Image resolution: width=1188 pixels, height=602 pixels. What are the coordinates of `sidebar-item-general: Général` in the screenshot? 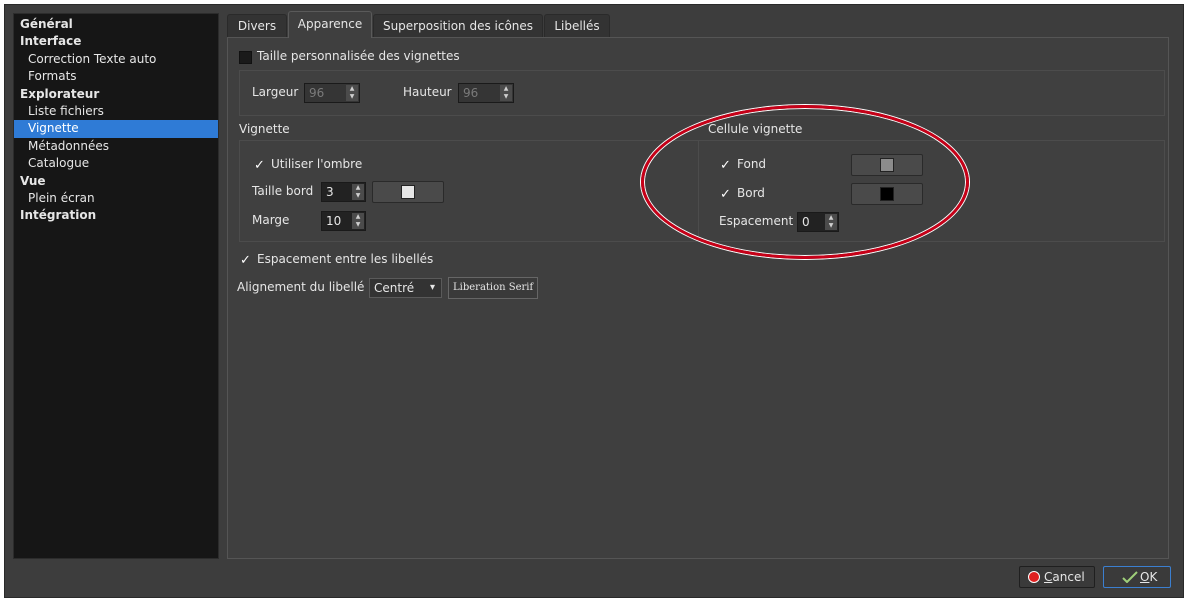 It's located at (116, 24).